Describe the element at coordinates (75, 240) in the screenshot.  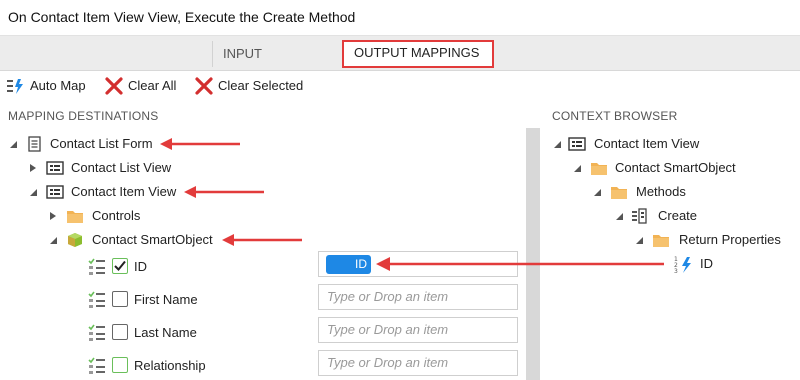
I see `smartobject-cube-icon` at that location.